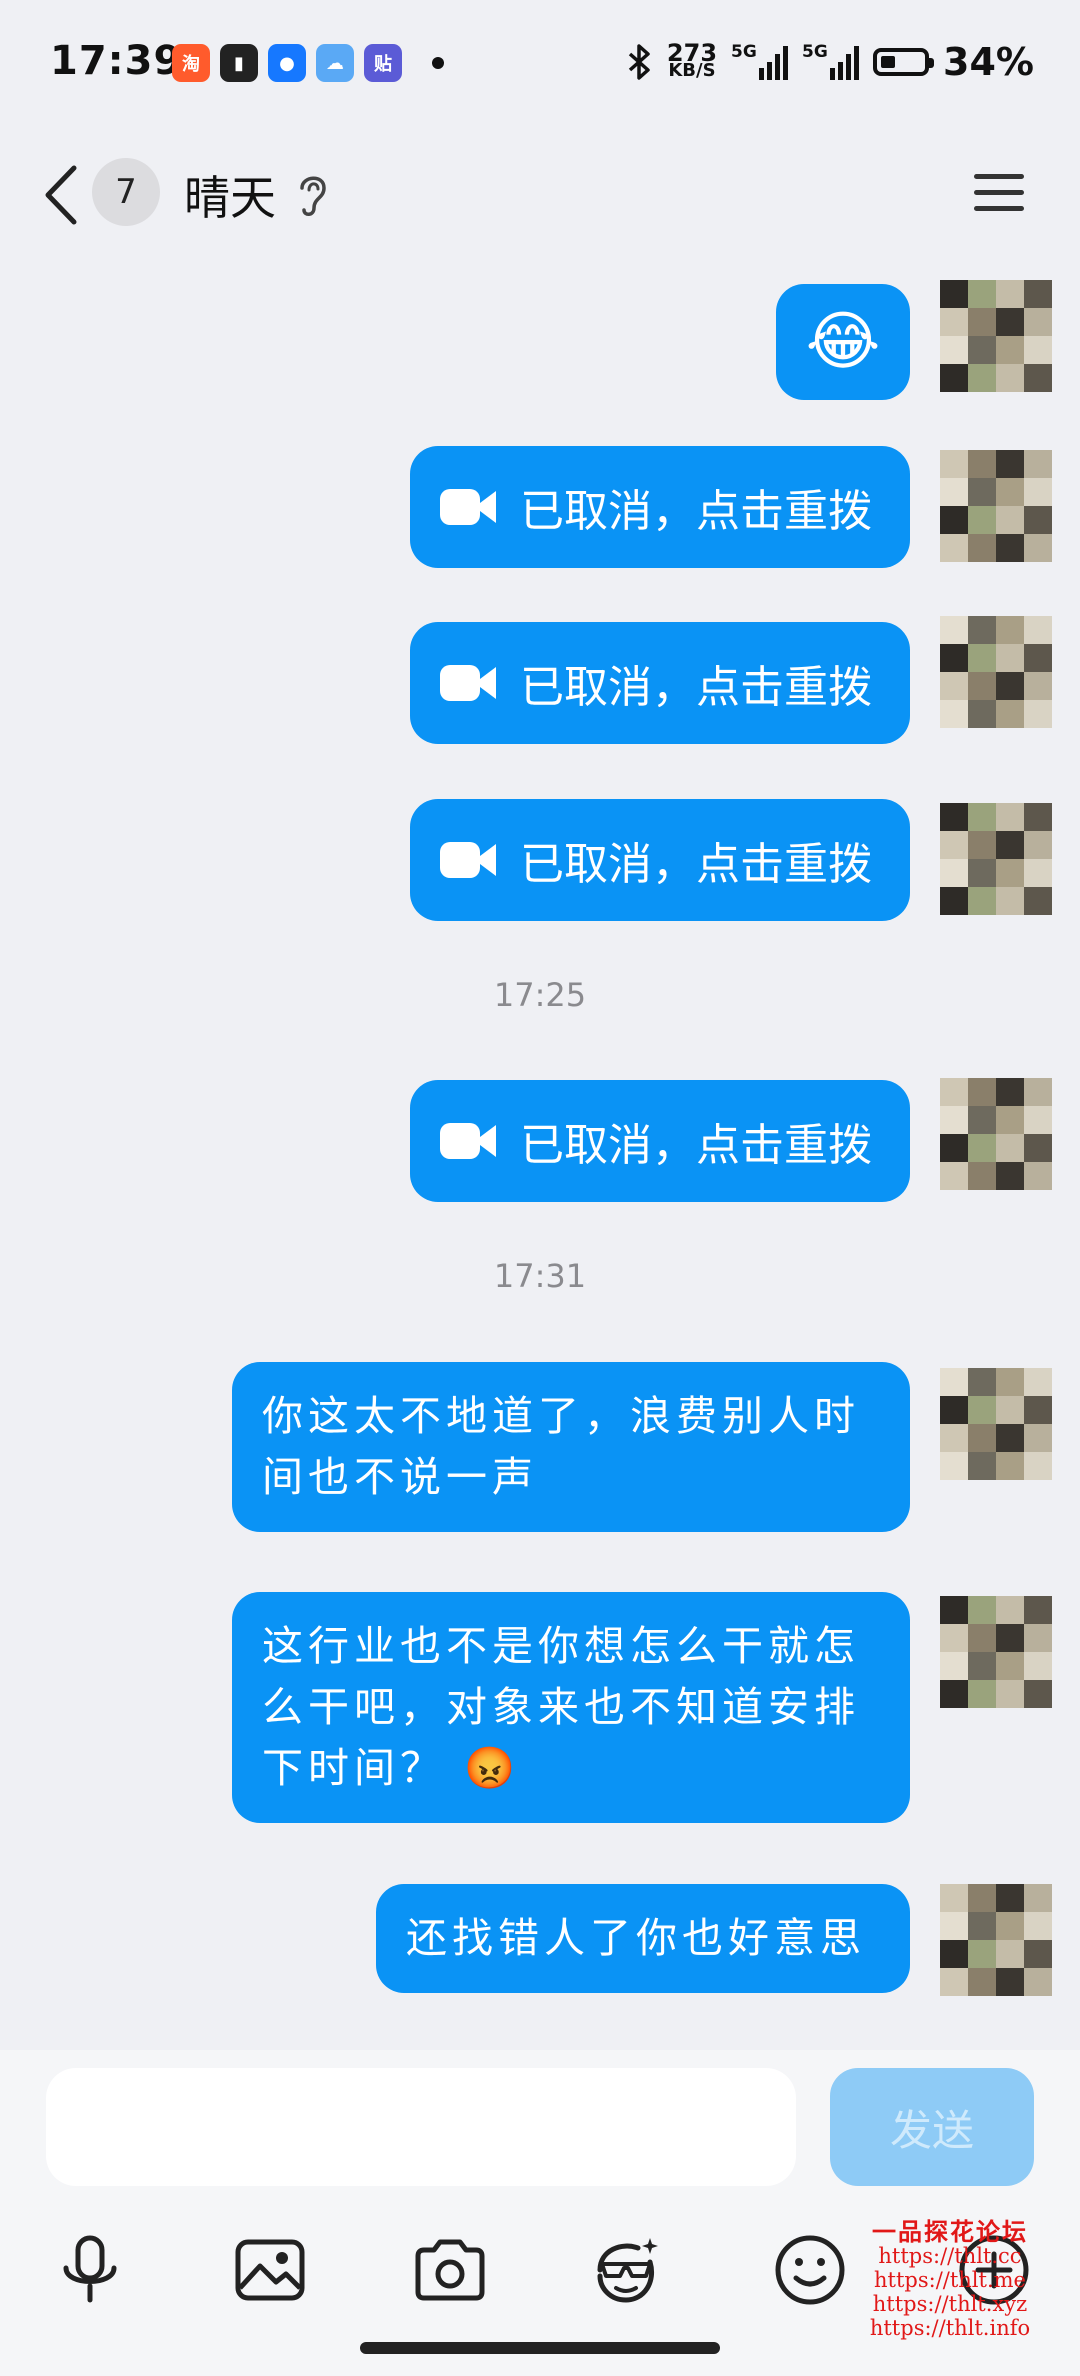 This screenshot has width=1080, height=2376. What do you see at coordinates (626, 2270) in the screenshot?
I see `cool-emoji-icon` at bounding box center [626, 2270].